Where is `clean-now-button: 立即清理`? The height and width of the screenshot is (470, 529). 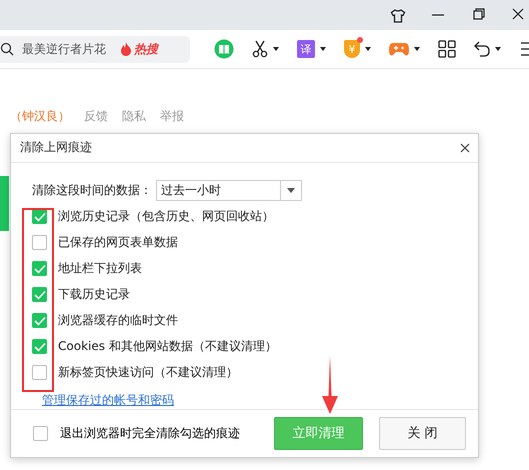
clean-now-button: 立即清理 is located at coordinates (318, 433).